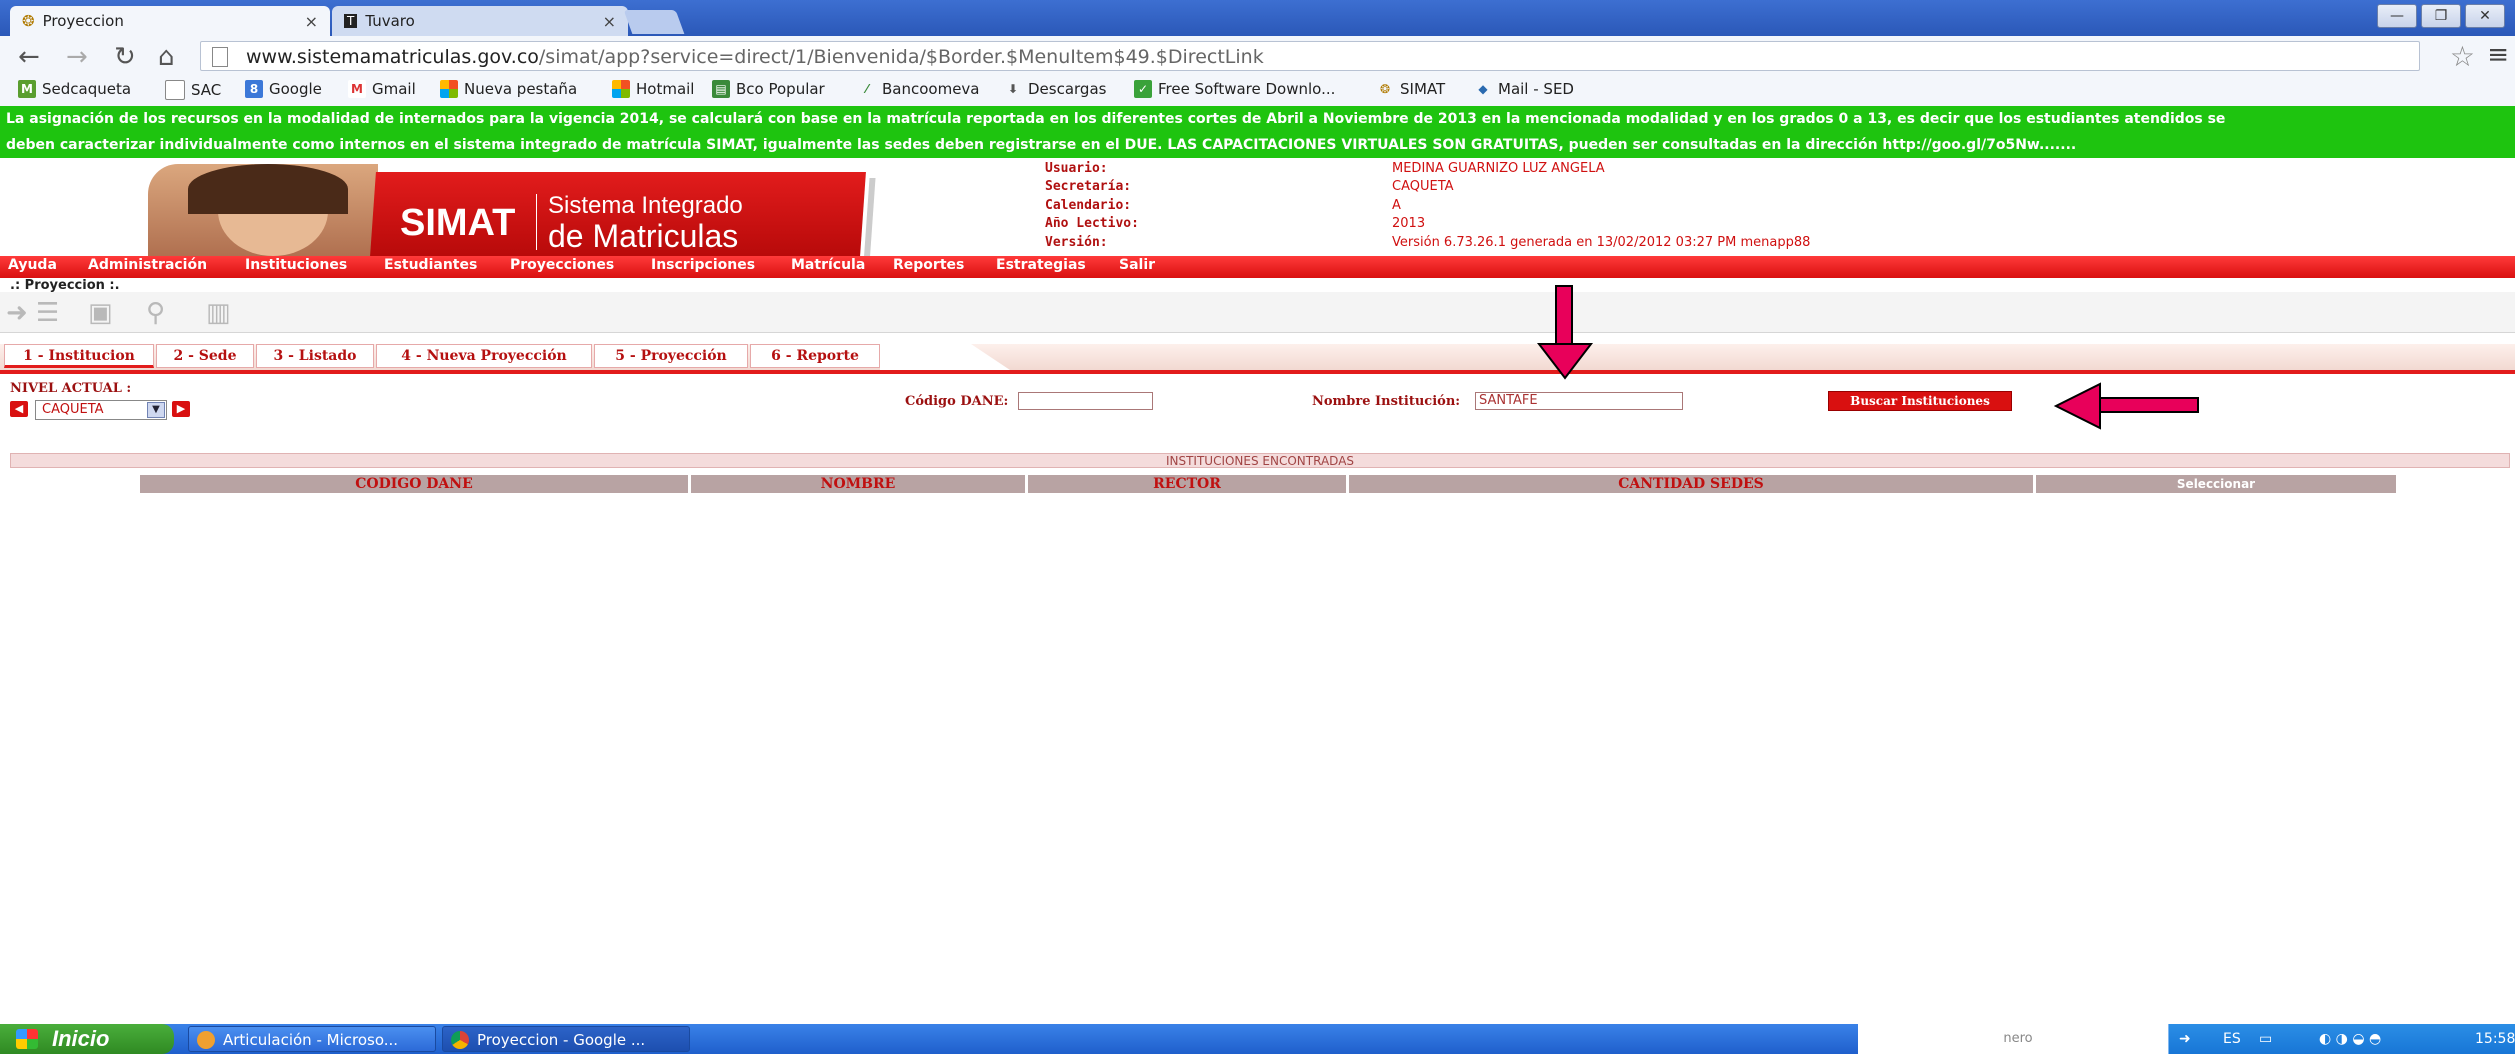 The width and height of the screenshot is (2515, 1054). What do you see at coordinates (73, 409) in the screenshot?
I see `nivel-select-value: CAQUETA` at bounding box center [73, 409].